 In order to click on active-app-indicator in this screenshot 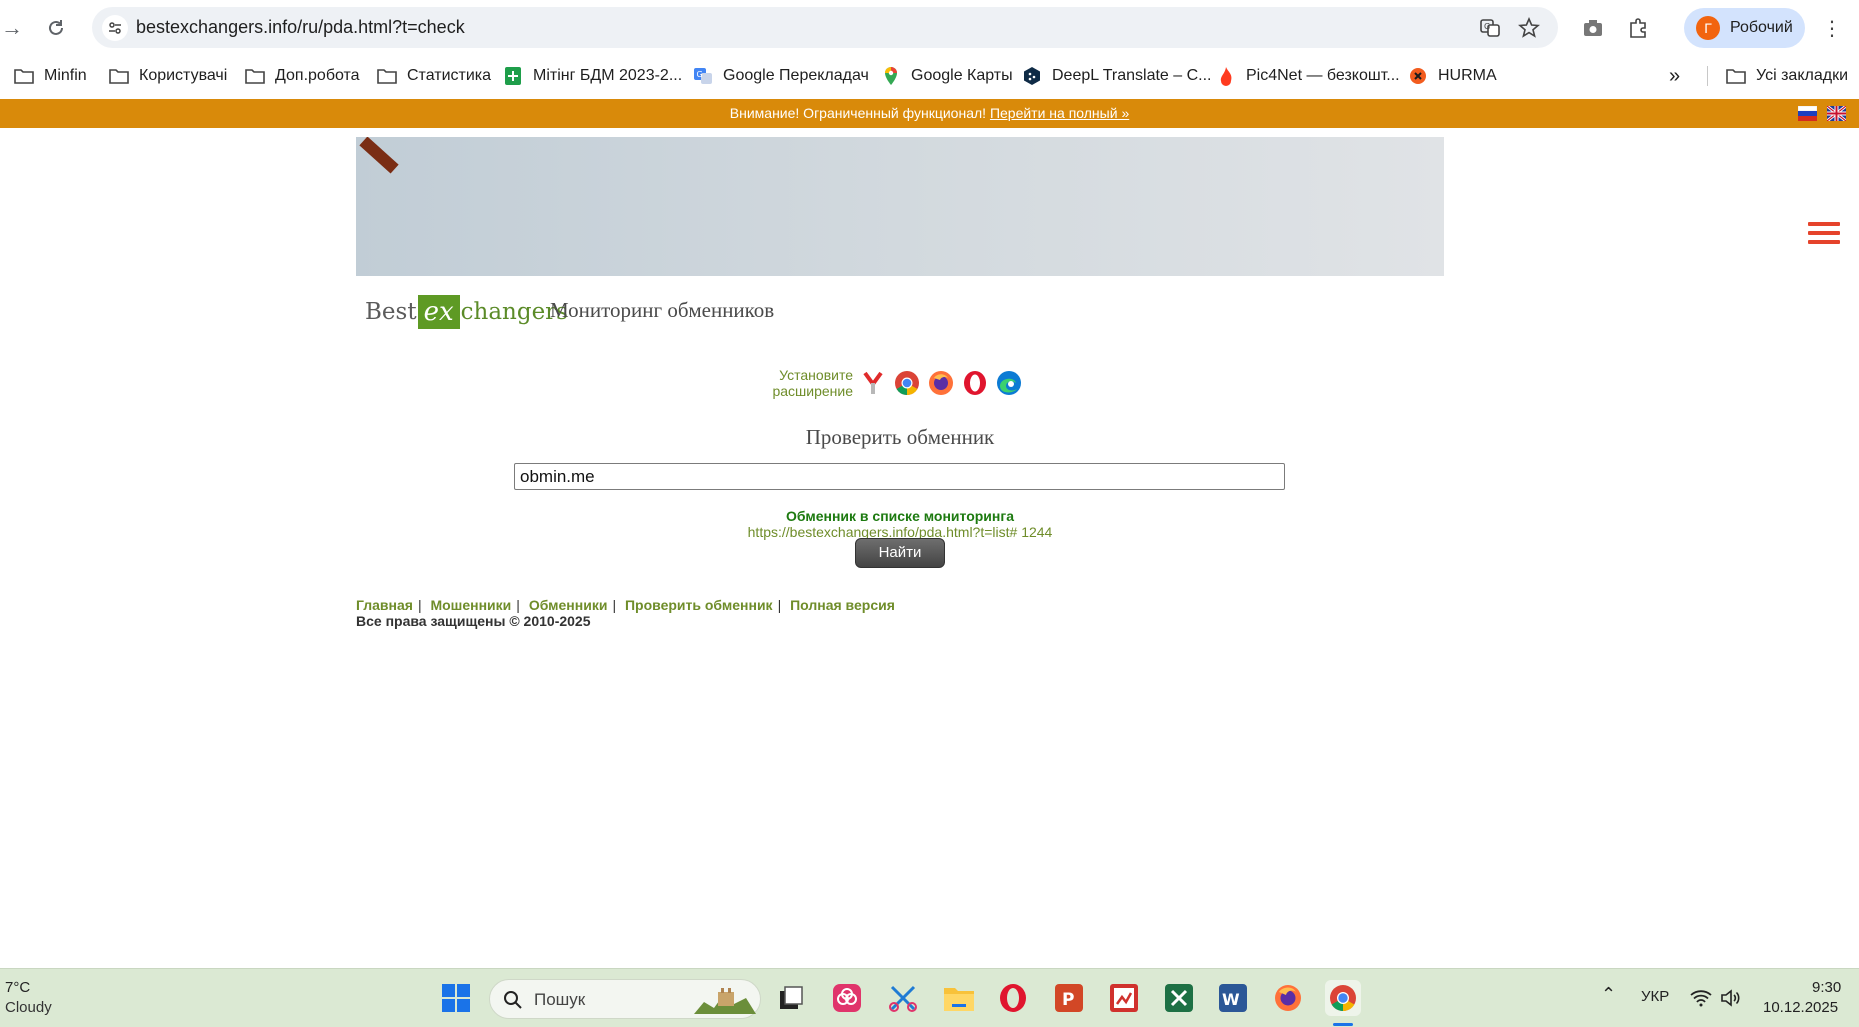, I will do `click(1343, 1024)`.